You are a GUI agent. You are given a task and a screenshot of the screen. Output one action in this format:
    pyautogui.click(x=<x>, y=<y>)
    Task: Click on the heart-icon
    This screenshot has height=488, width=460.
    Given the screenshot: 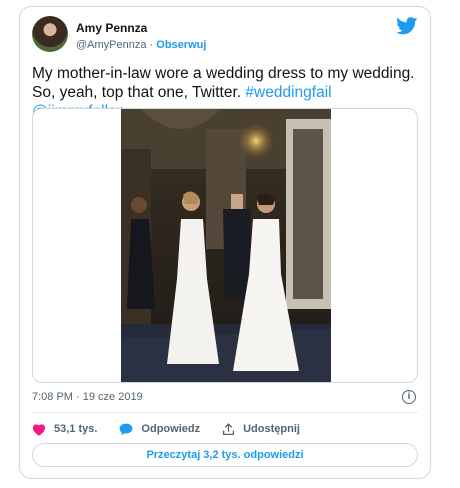 What is the action you would take?
    pyautogui.click(x=39, y=429)
    